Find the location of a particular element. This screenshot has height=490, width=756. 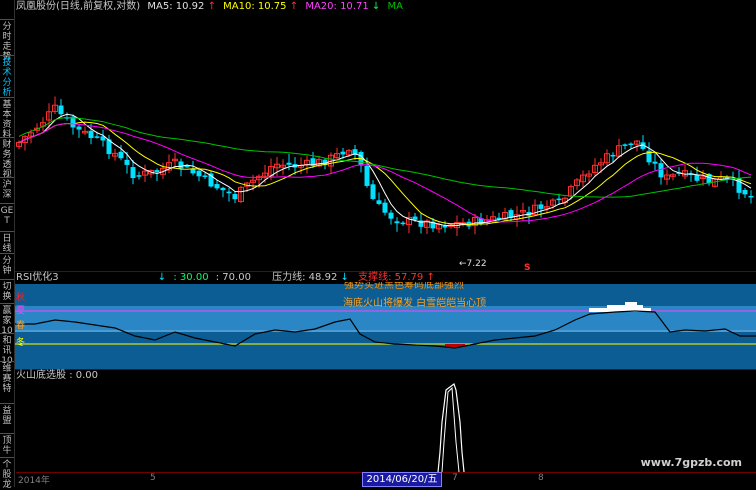

sidebar-item-1: 技术分析 is located at coordinates (7, 78).